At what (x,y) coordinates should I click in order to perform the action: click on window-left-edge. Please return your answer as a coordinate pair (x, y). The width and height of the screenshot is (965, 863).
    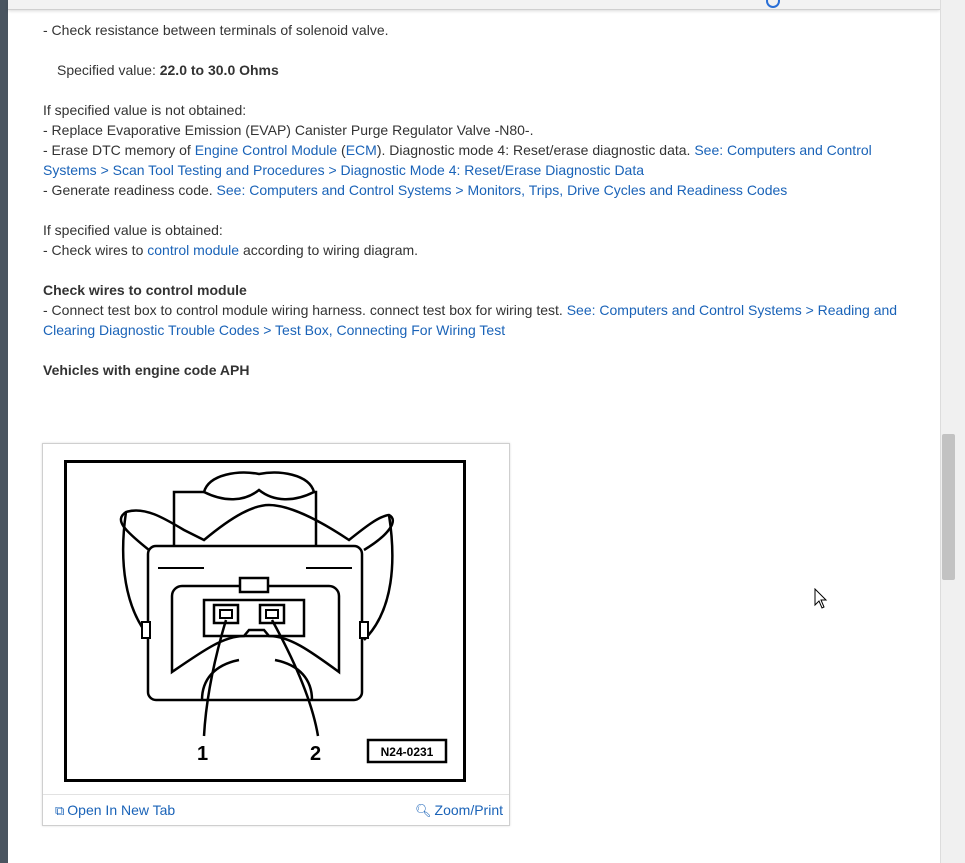
    Looking at the image, I should click on (4, 431).